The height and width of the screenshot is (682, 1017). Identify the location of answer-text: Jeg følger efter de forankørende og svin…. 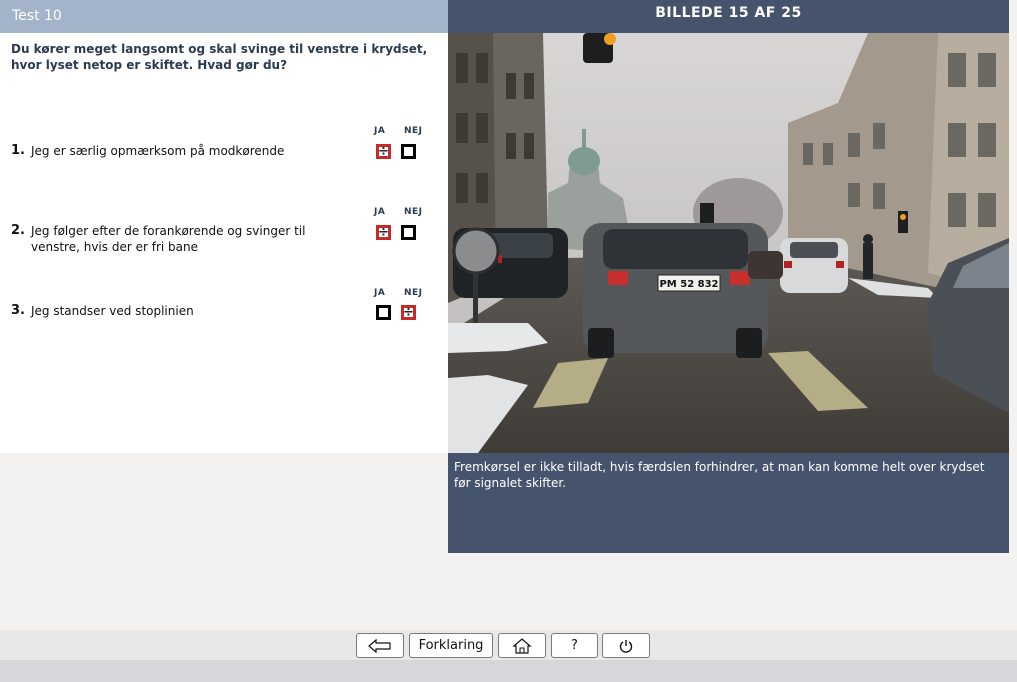
(168, 239).